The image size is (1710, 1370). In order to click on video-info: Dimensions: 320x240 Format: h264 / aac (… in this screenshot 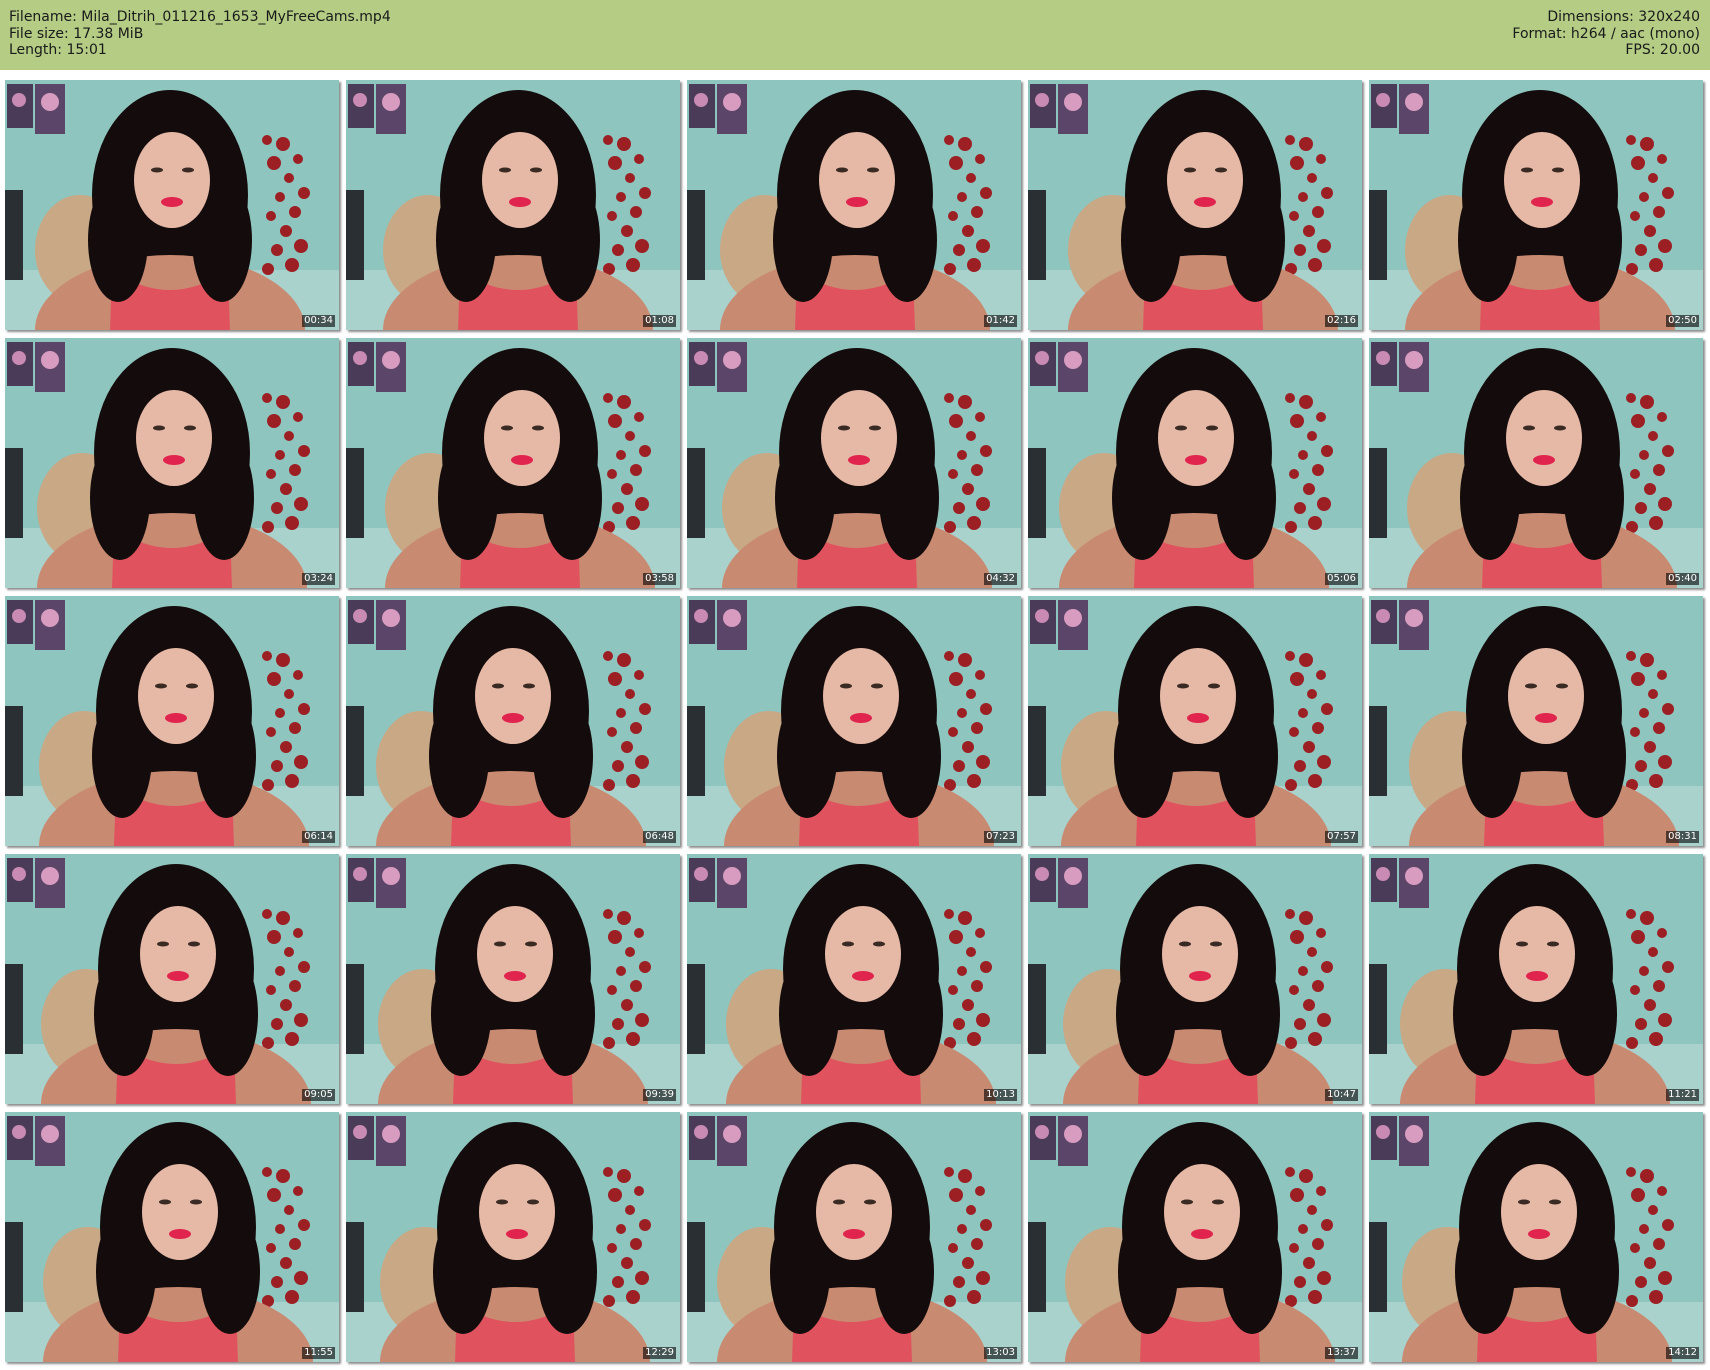, I will do `click(1606, 34)`.